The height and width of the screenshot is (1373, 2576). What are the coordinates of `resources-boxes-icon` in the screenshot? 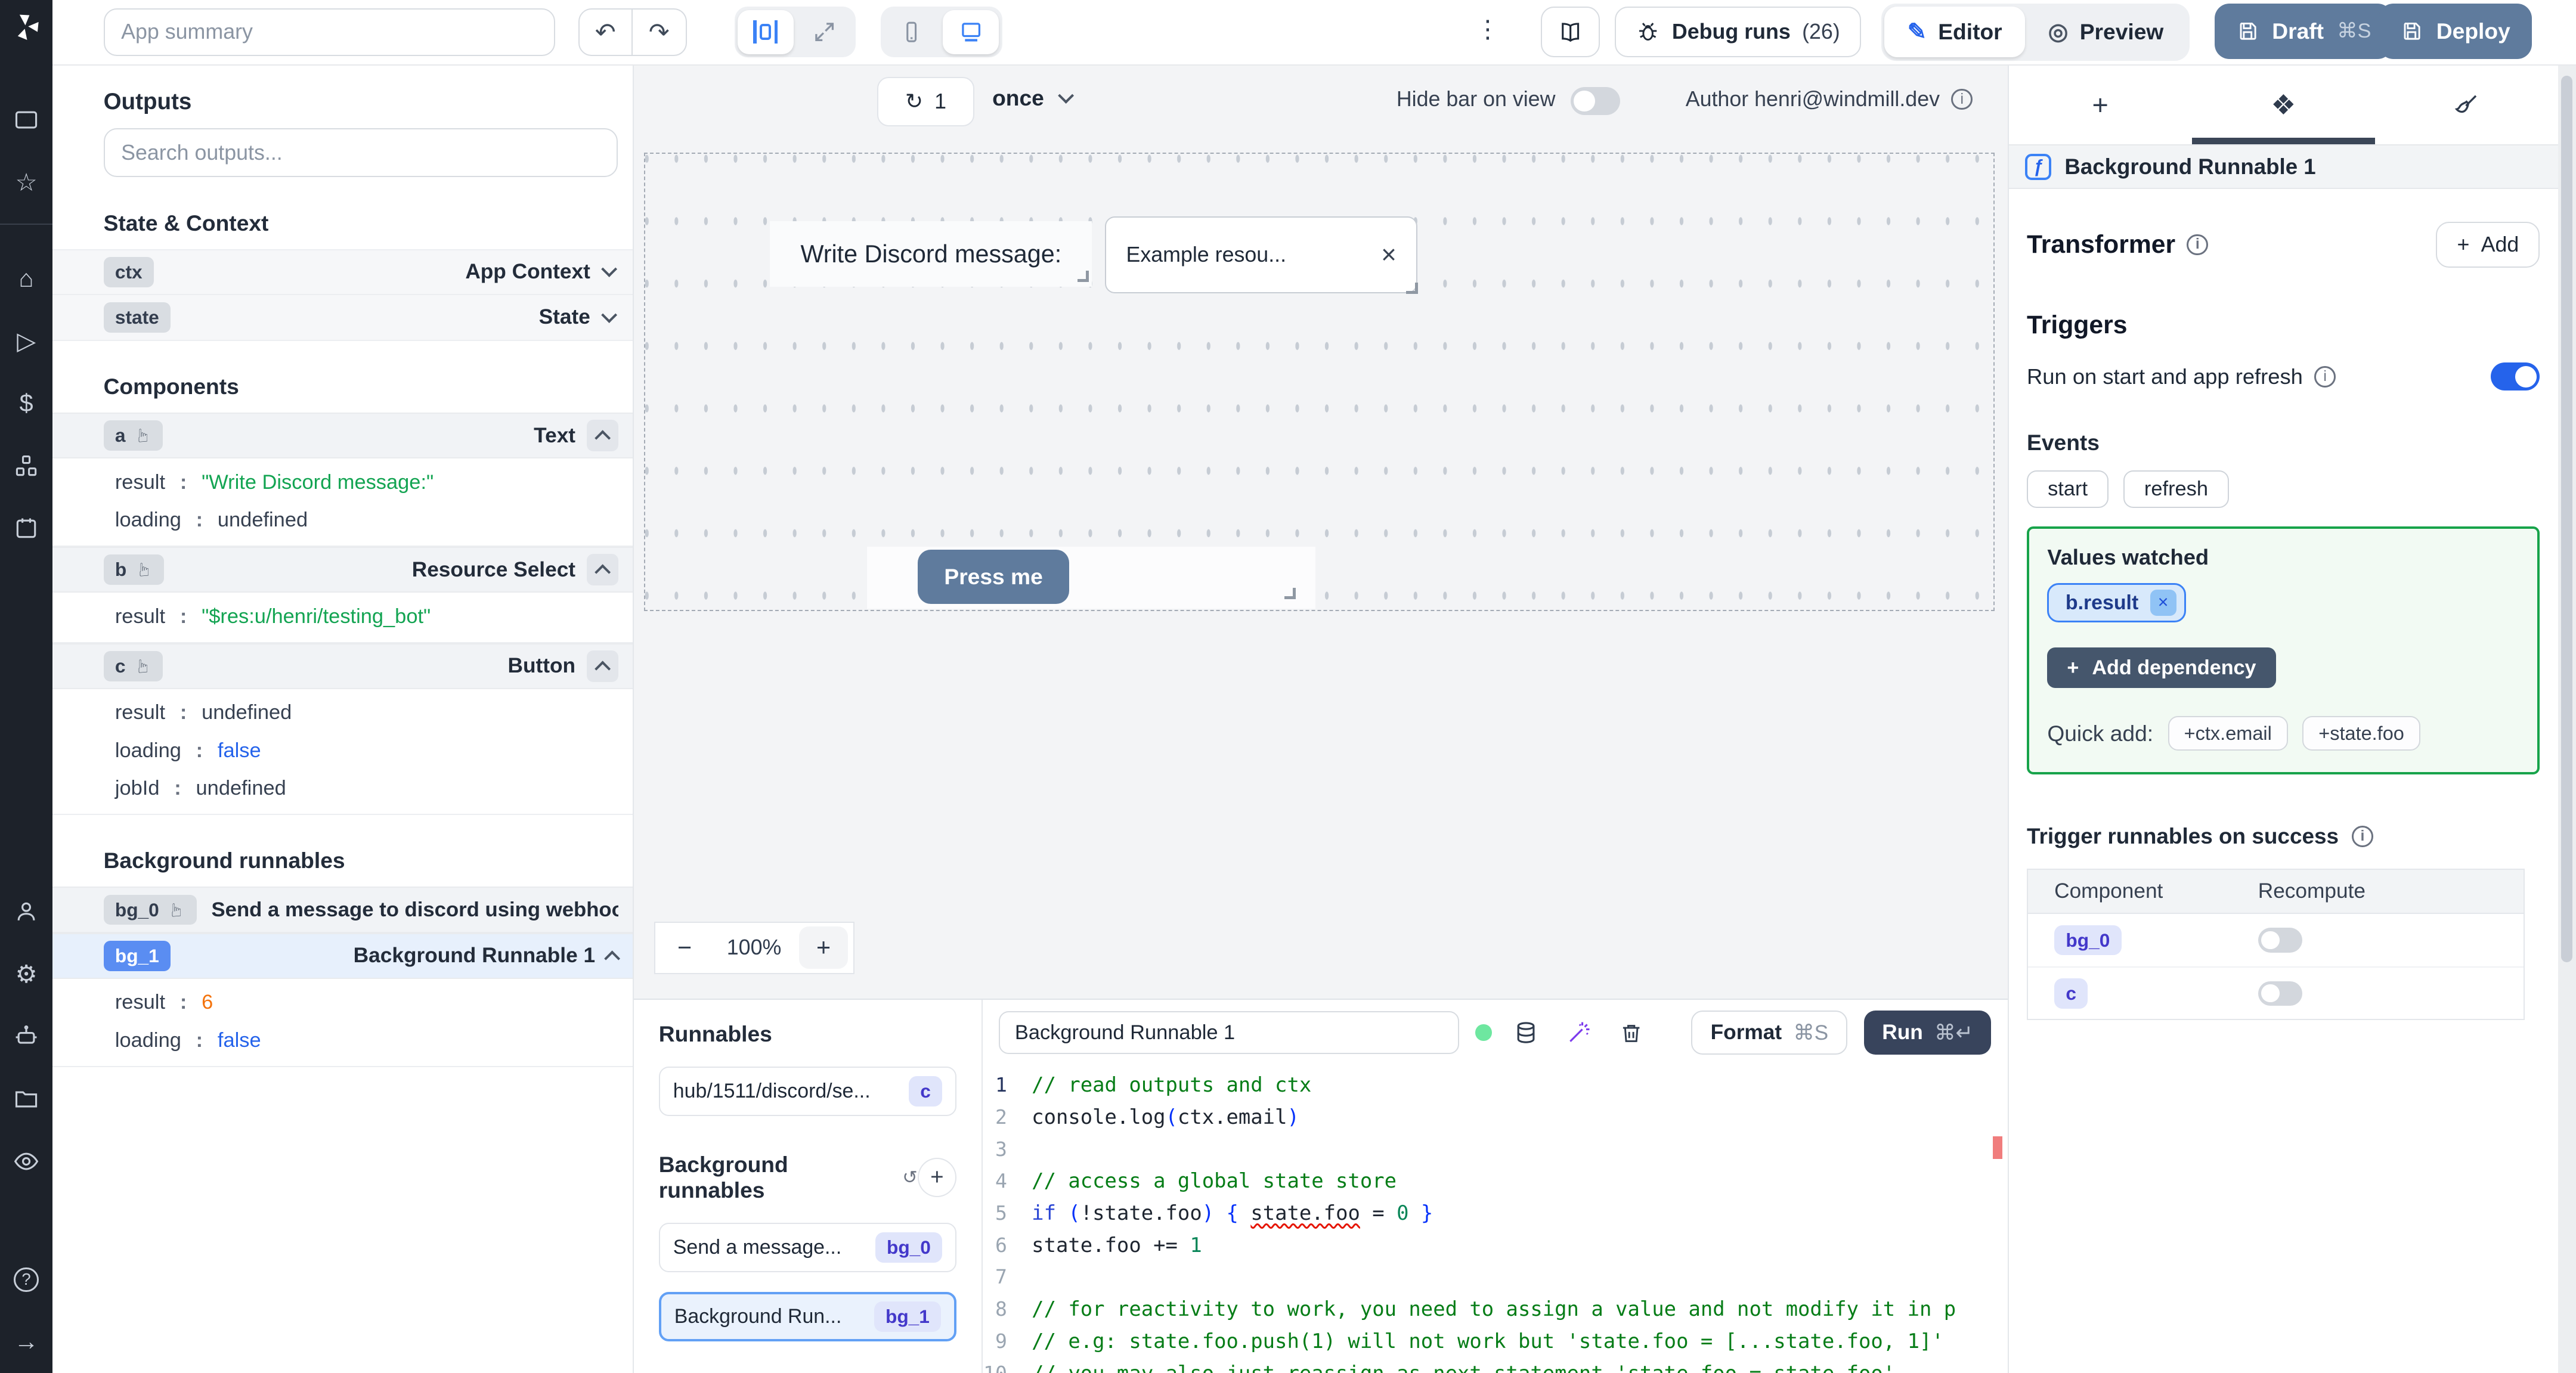 It's located at (26, 466).